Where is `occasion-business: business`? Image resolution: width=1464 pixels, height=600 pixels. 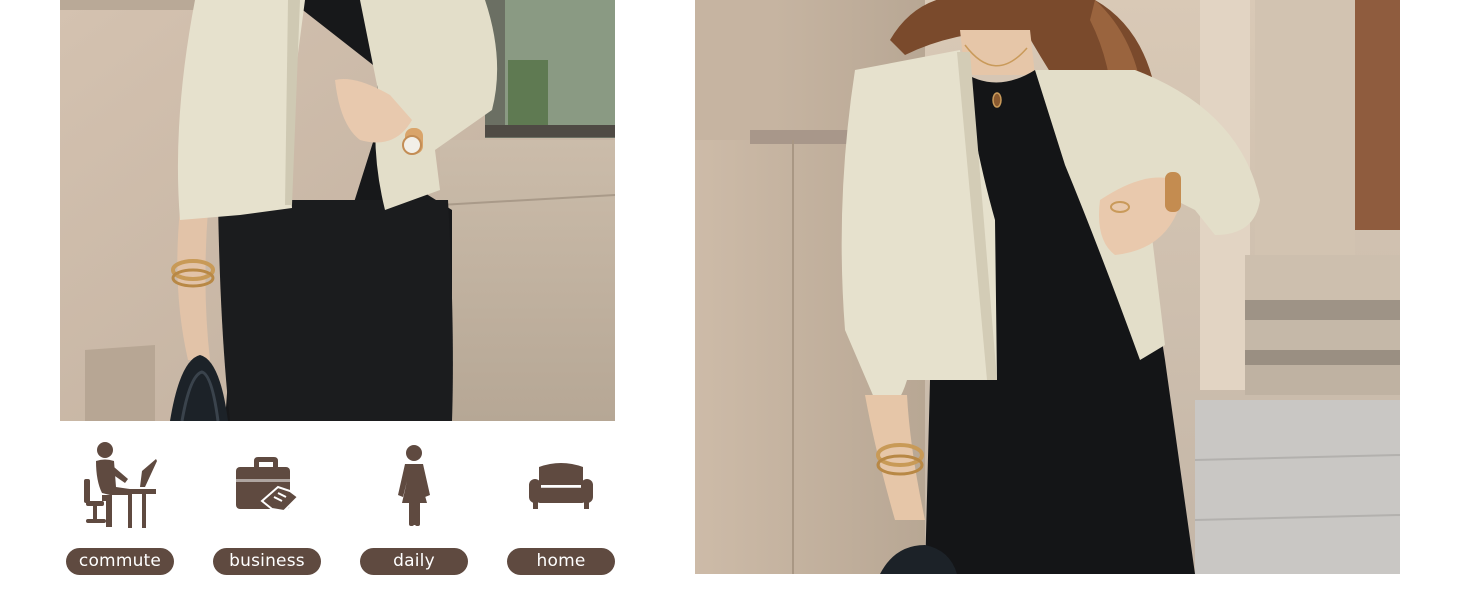
occasion-business: business is located at coordinates (267, 508).